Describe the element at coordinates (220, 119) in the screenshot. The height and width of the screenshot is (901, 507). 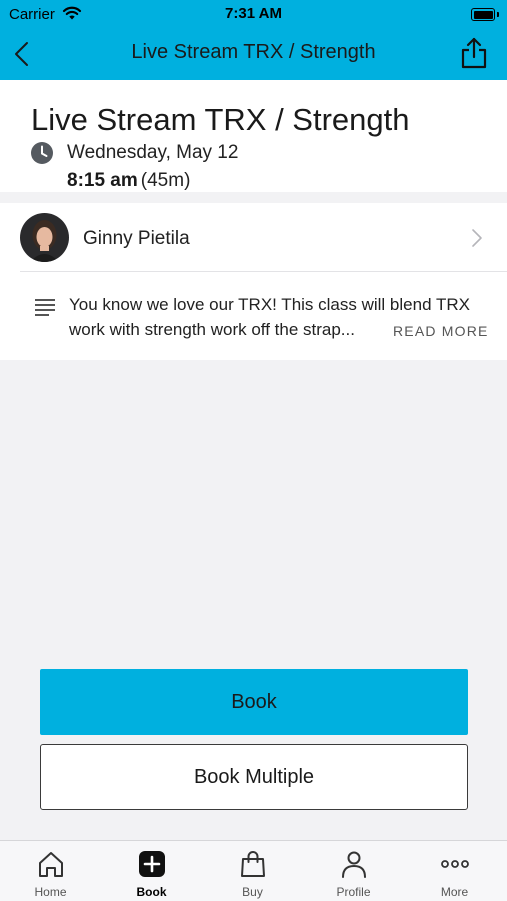
I see `class-title: Live Stream TRX / Strength` at that location.